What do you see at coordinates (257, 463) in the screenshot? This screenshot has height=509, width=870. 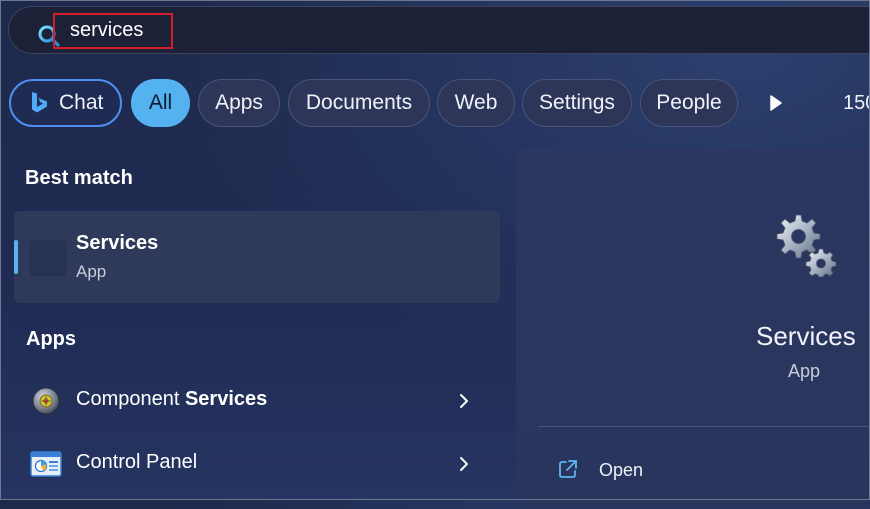 I see `app-result-control-panel: Control Panel` at bounding box center [257, 463].